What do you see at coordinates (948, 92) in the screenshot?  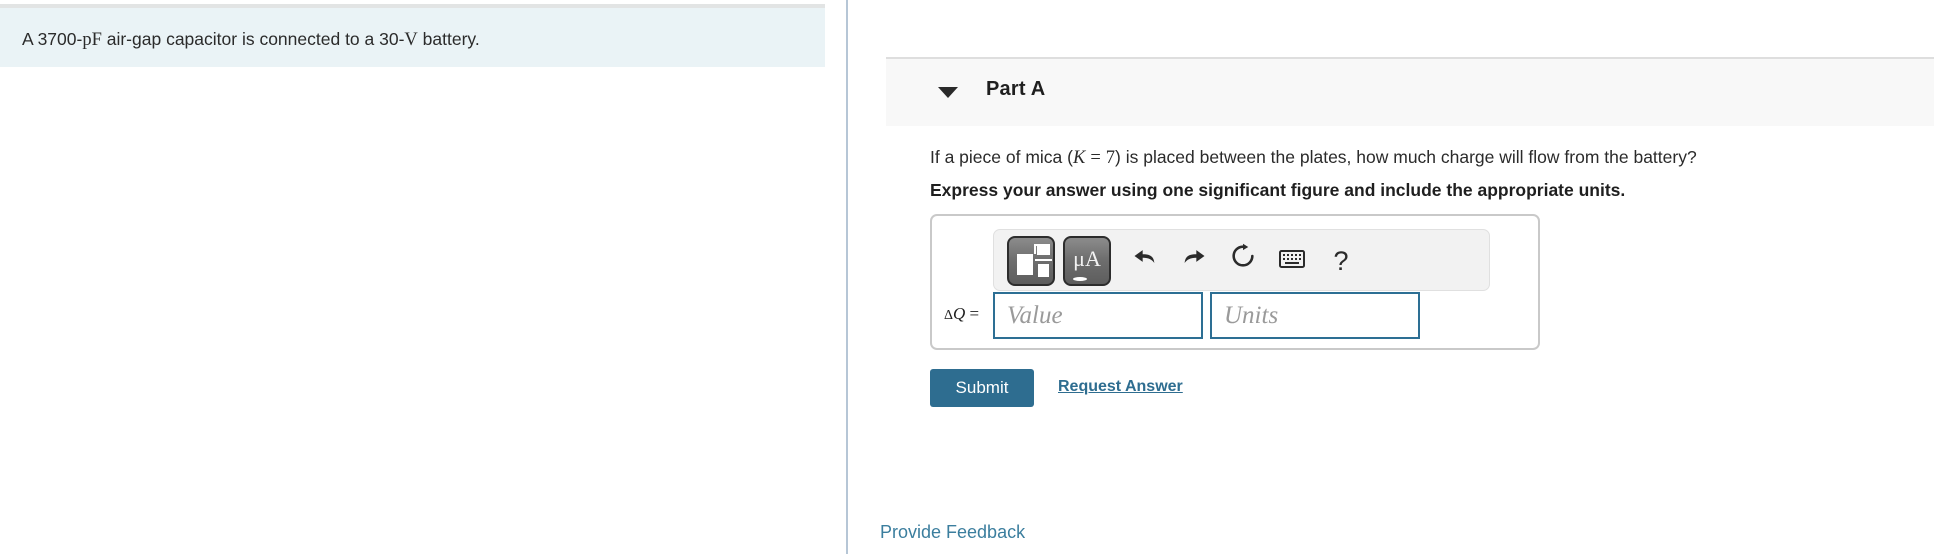 I see `triangle-down-icon` at bounding box center [948, 92].